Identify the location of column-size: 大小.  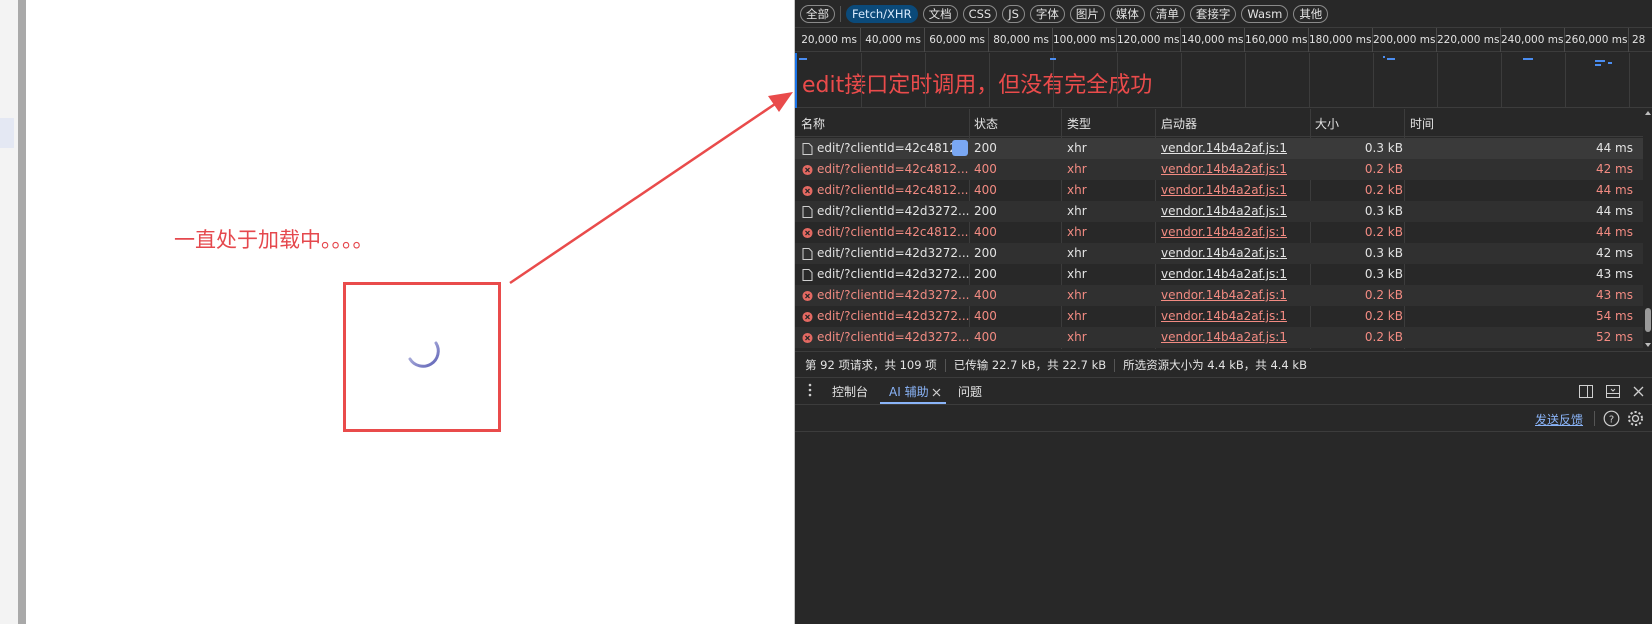
(1327, 123).